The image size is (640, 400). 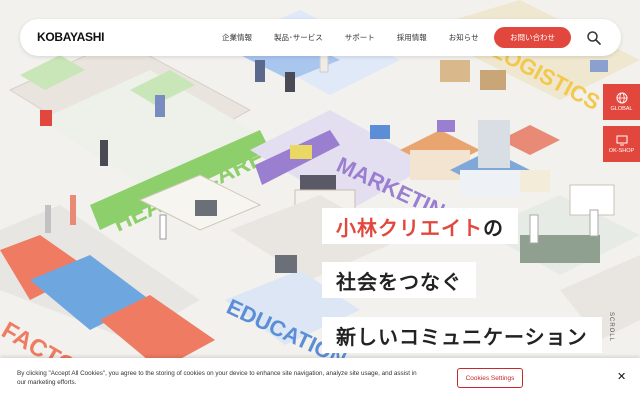 What do you see at coordinates (409, 227) in the screenshot?
I see `headline-brand: 小林クリエイト` at bounding box center [409, 227].